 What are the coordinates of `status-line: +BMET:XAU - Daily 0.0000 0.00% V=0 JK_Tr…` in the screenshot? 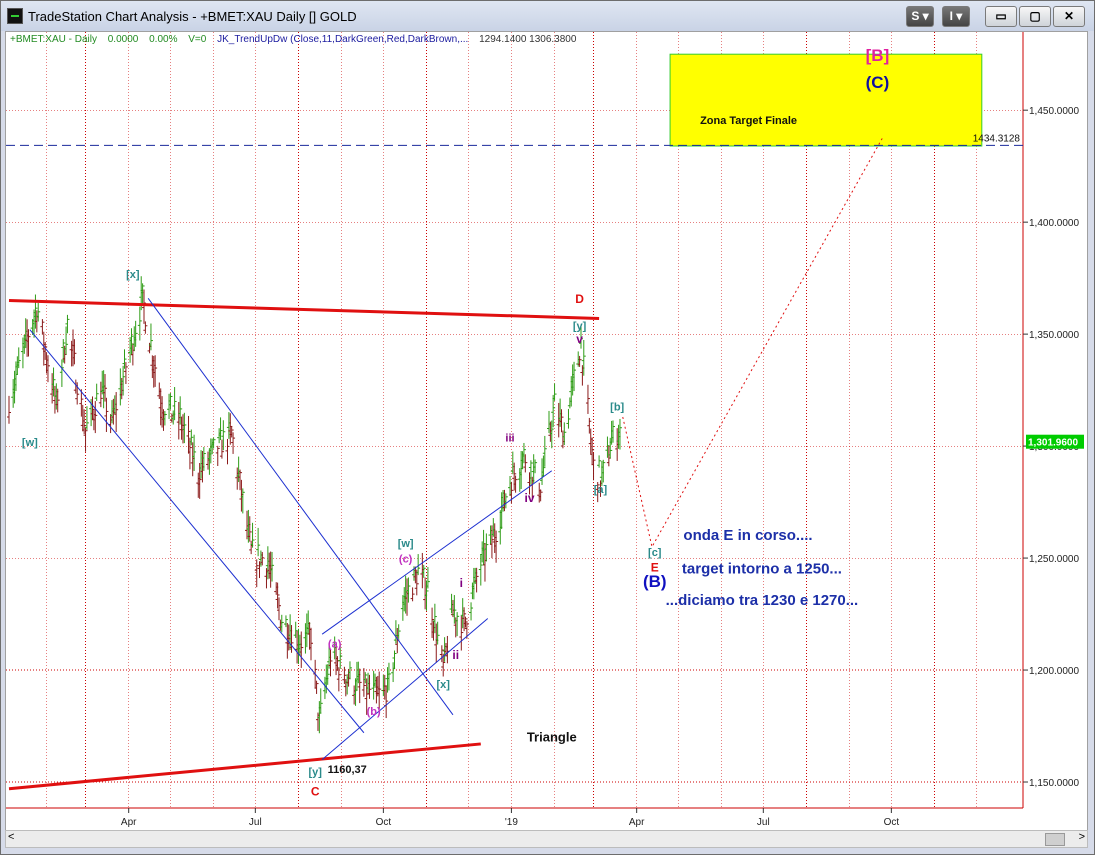 It's located at (297, 39).